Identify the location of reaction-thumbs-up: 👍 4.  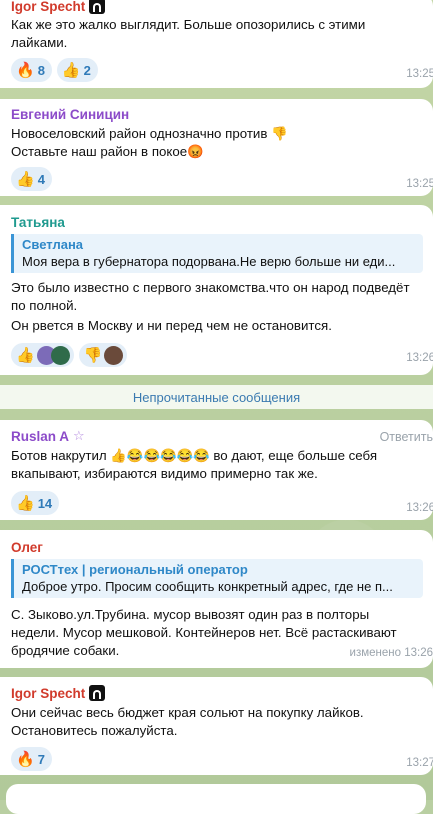
(31, 179).